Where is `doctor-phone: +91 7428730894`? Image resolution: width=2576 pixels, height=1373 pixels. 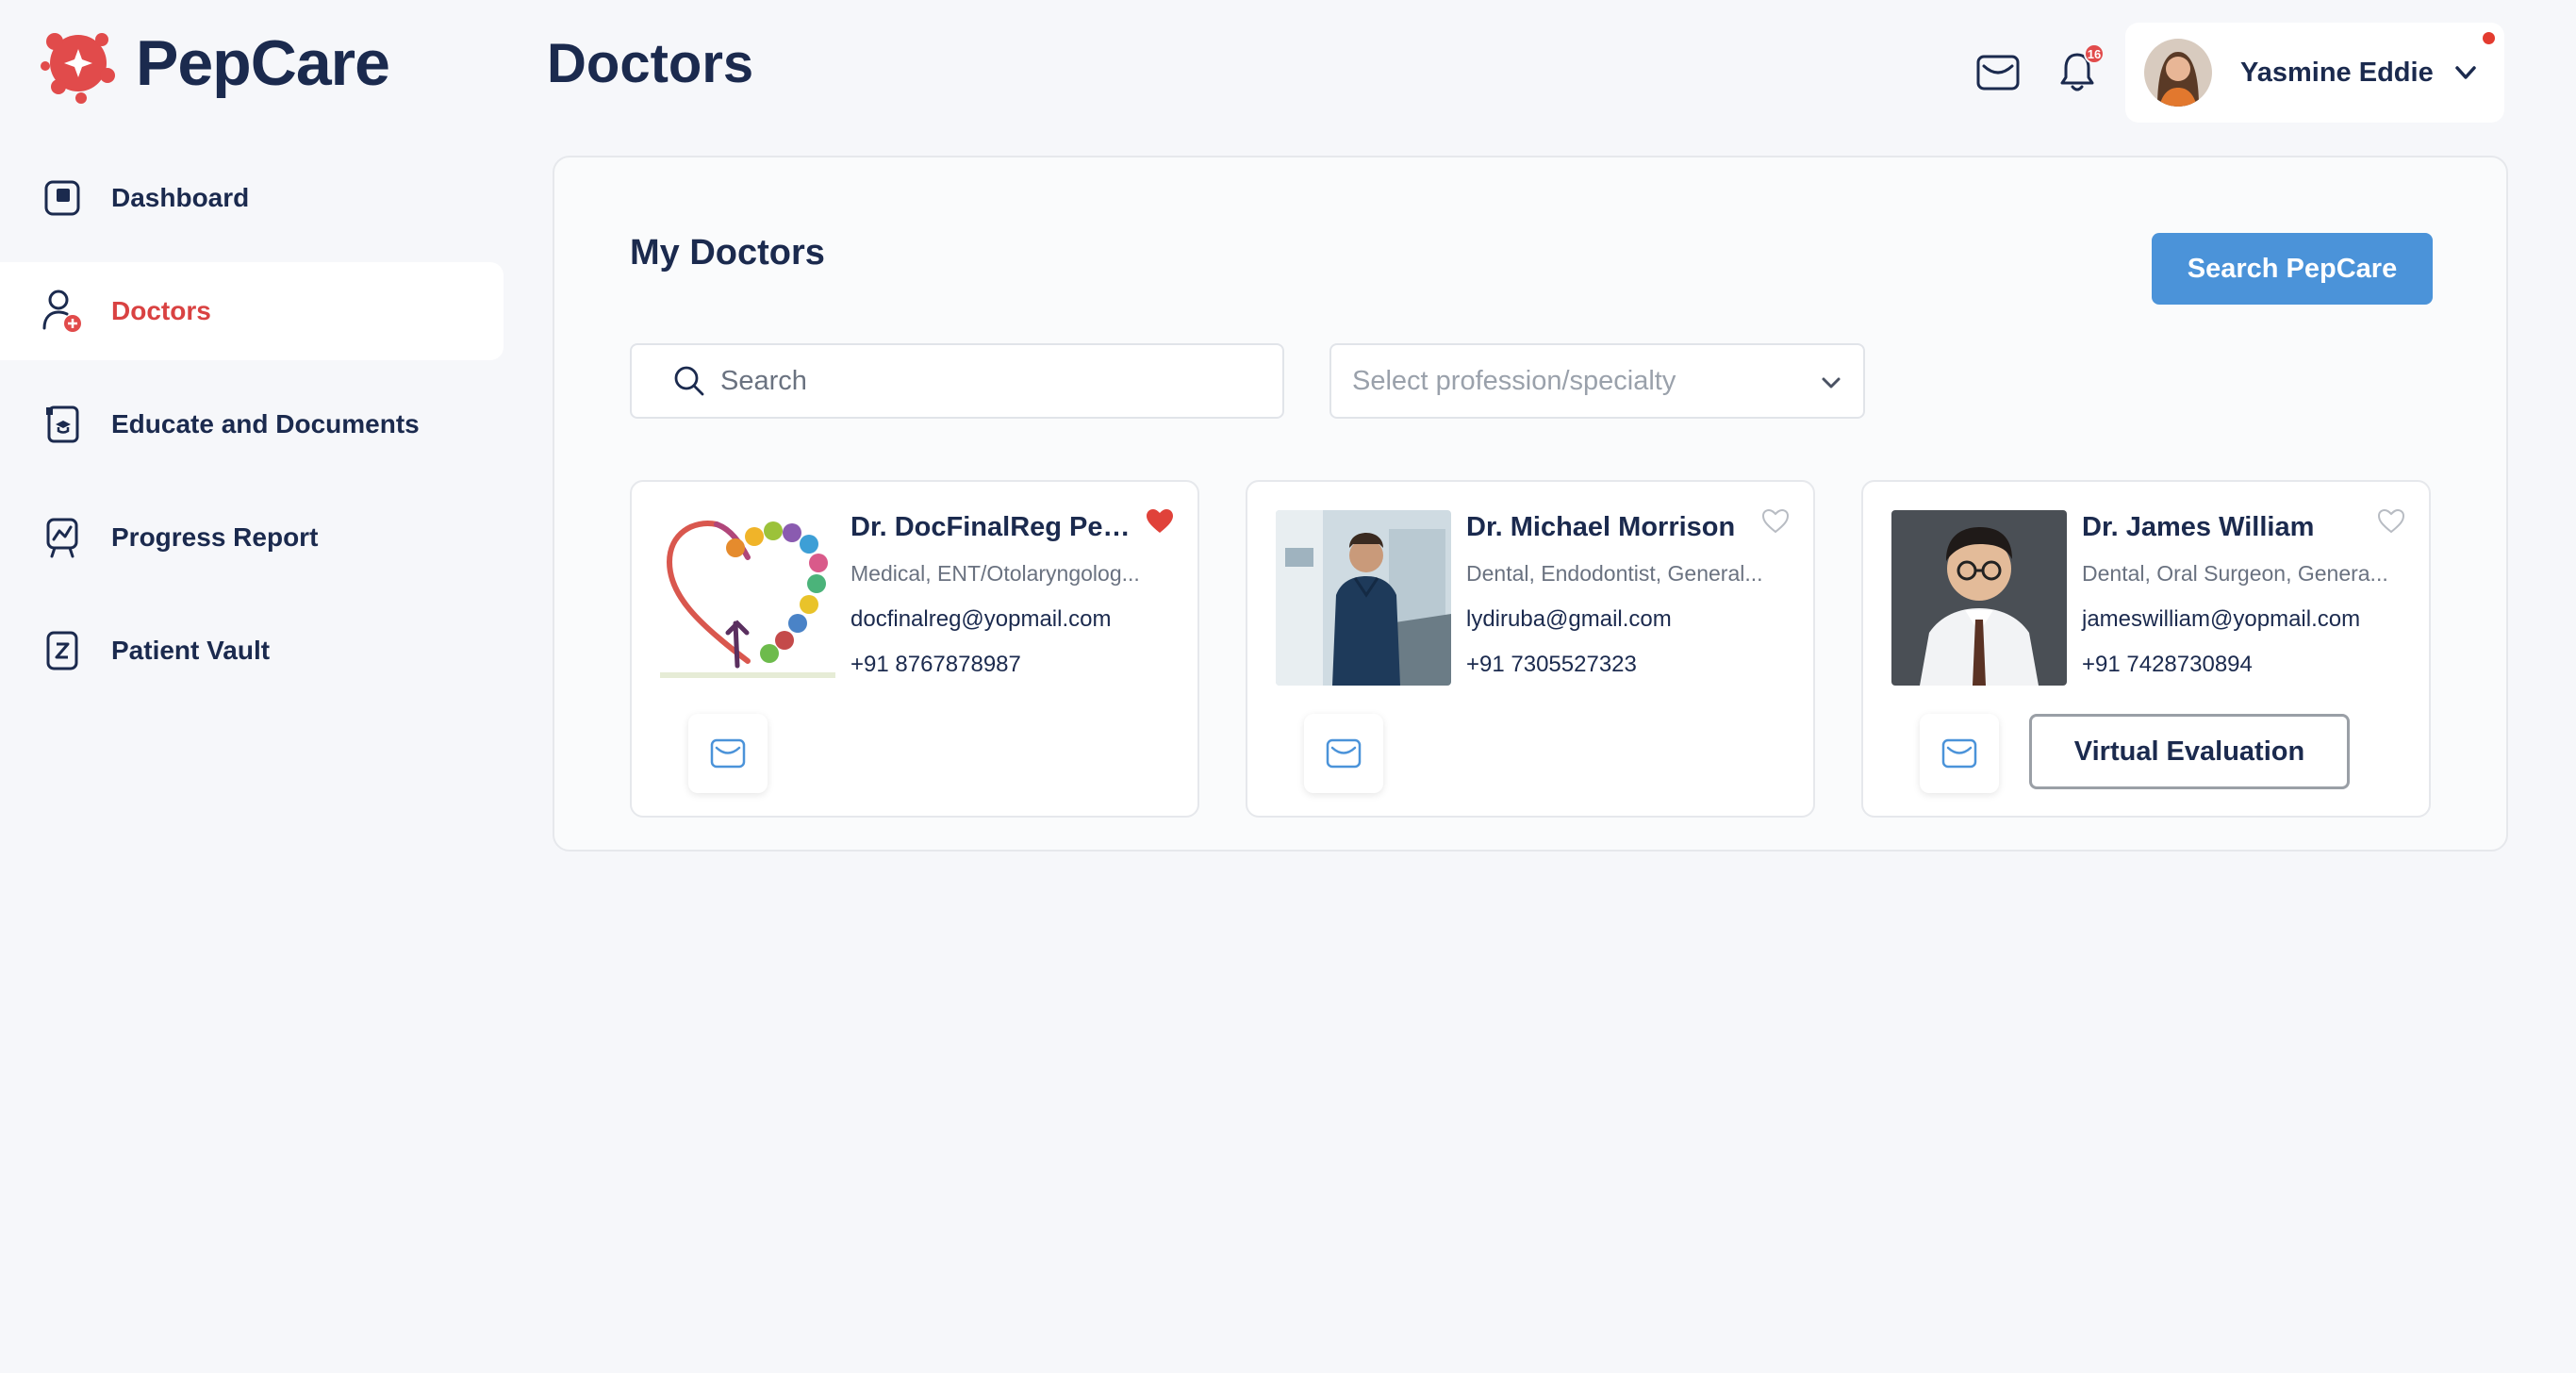
doctor-phone: +91 7428730894 is located at coordinates (2167, 664).